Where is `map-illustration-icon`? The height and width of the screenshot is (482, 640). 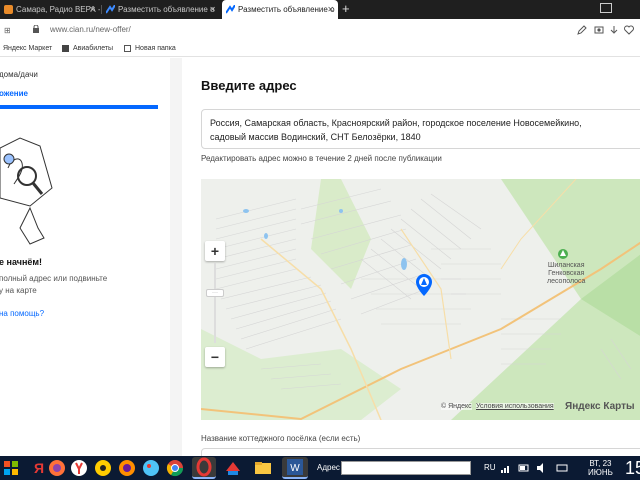 map-illustration-icon is located at coordinates (26, 191).